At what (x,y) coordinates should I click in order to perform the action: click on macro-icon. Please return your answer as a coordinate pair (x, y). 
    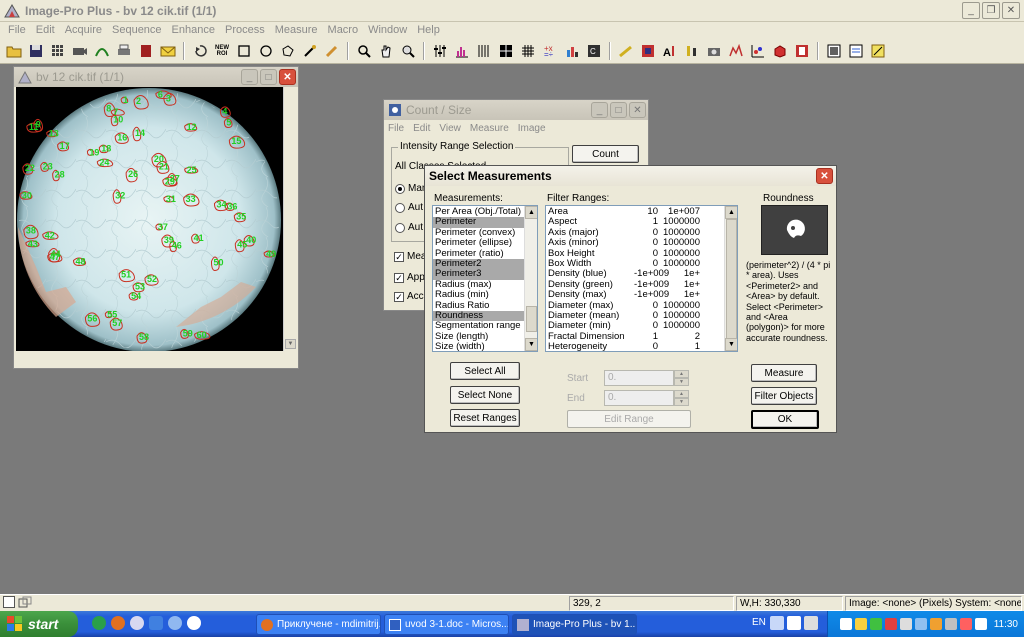
    Looking at the image, I should click on (834, 51).